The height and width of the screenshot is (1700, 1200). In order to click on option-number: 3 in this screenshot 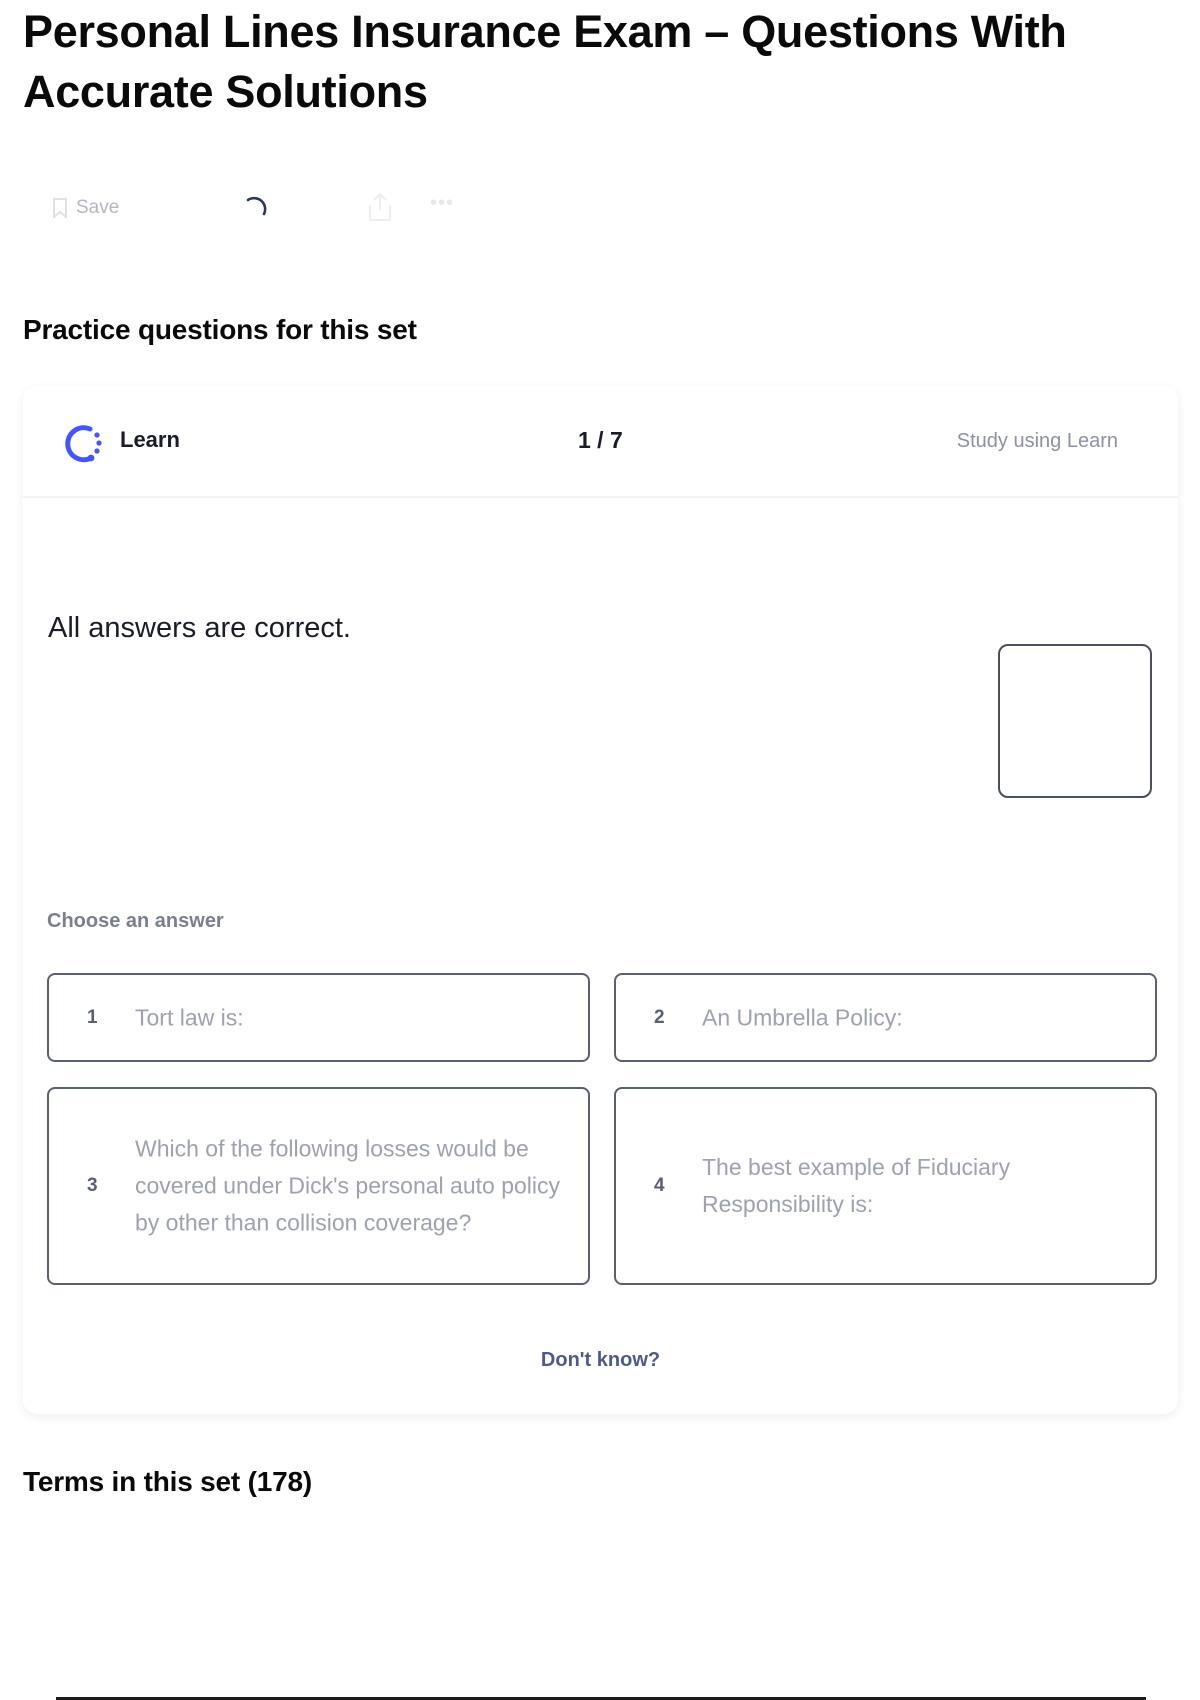, I will do `click(92, 1185)`.